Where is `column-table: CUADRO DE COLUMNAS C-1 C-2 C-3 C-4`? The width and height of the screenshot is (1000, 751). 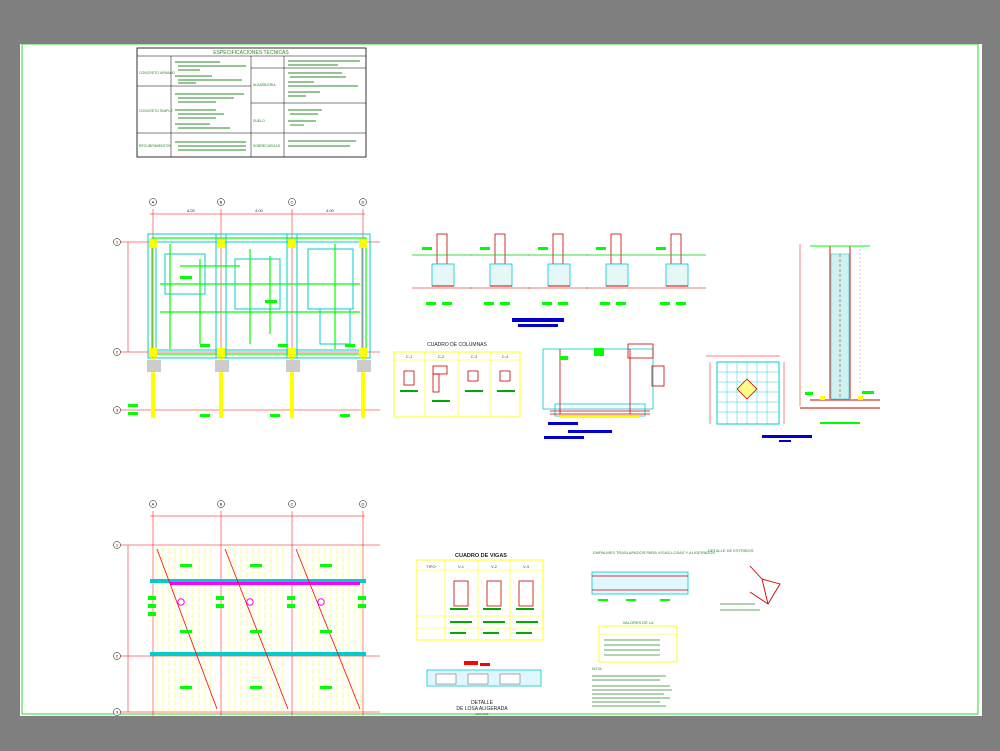 column-table: CUADRO DE COLUMNAS C-1 C-2 C-3 C-4 is located at coordinates (457, 380).